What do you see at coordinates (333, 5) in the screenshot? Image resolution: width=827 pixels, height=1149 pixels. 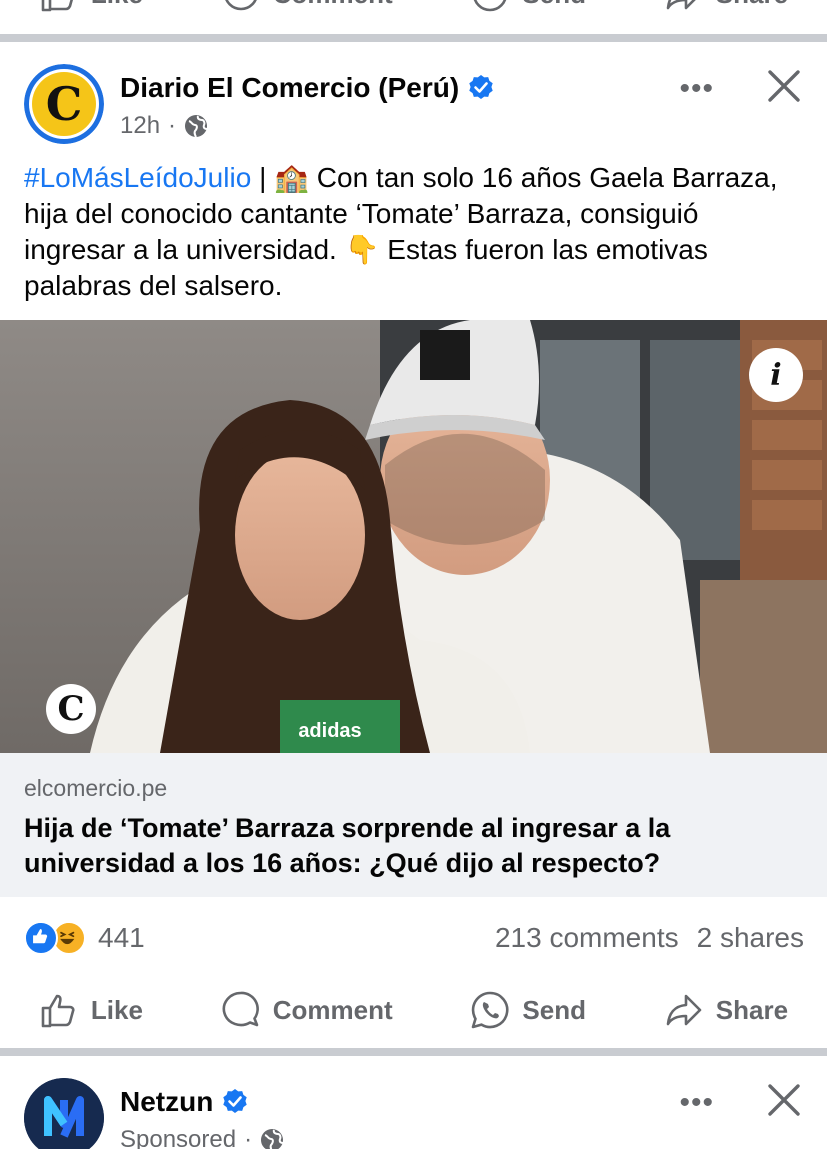 I see `prev-comment-label: Comment` at bounding box center [333, 5].